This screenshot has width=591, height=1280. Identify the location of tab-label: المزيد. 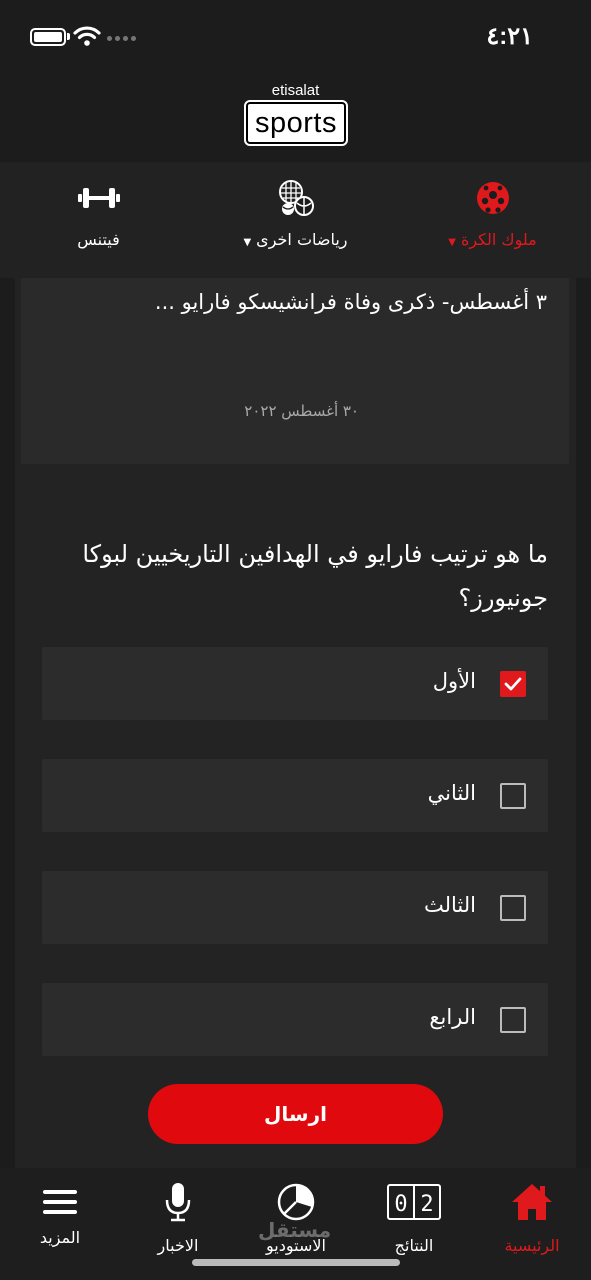
(60, 1237).